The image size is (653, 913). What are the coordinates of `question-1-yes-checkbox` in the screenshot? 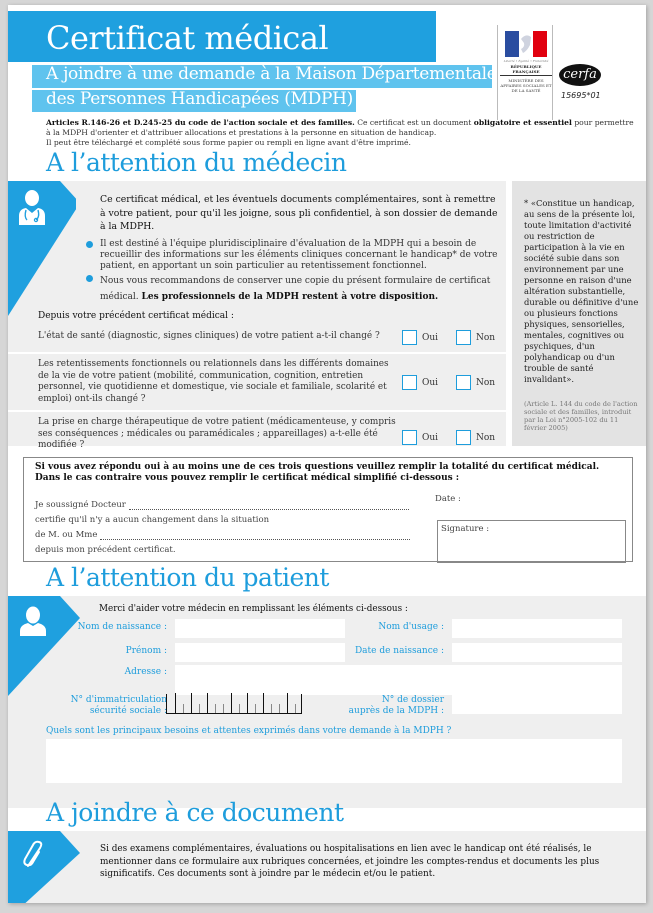 It's located at (409, 337).